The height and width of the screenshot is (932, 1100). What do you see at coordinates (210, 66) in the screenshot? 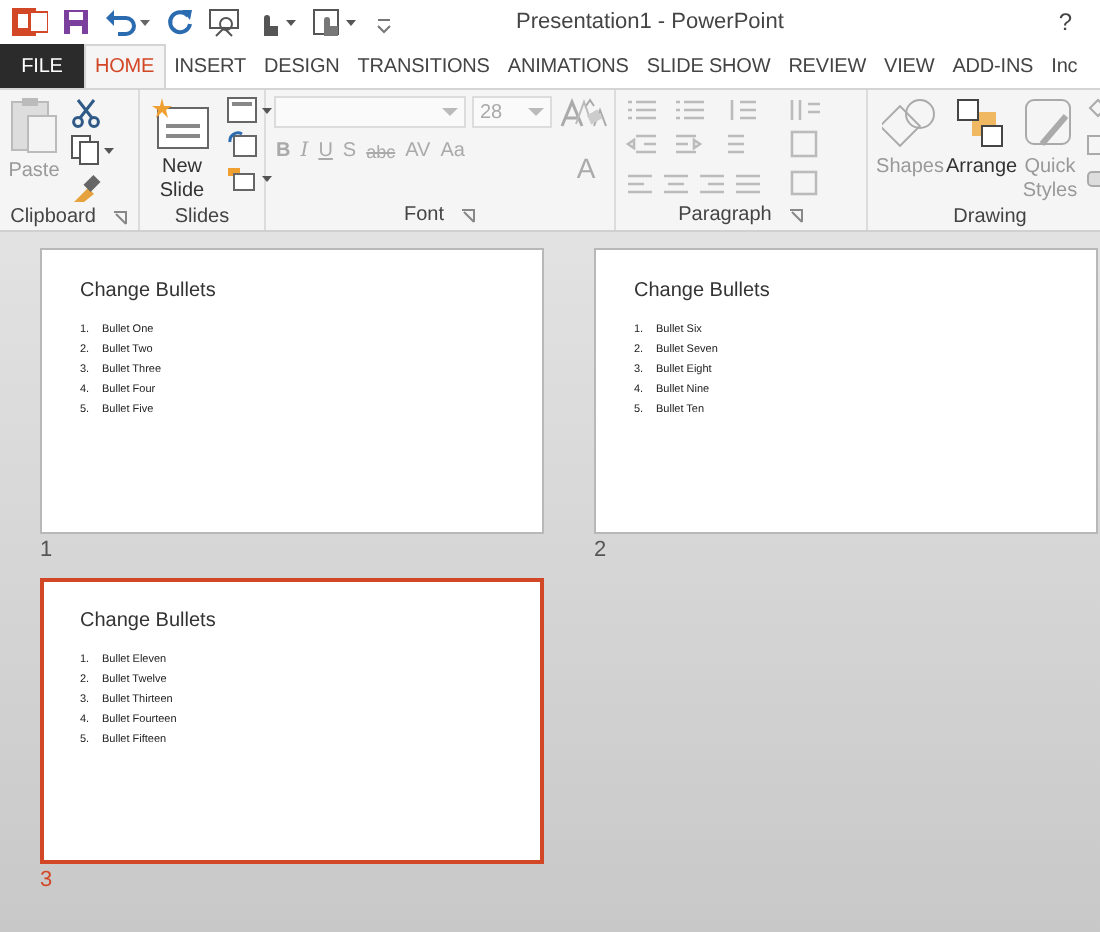
I see `ribbon-tab: INSERT` at bounding box center [210, 66].